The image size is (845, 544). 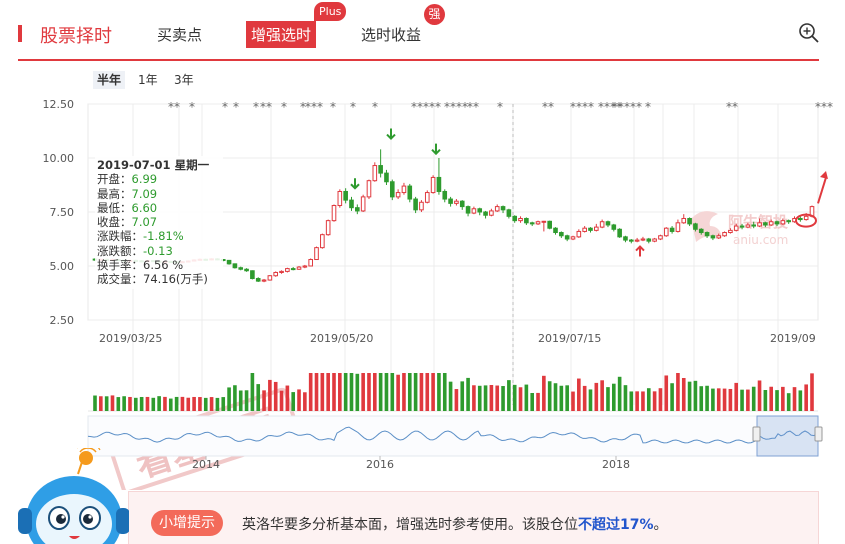 What do you see at coordinates (732, 107) in the screenshot?
I see `signal-star-group: **` at bounding box center [732, 107].